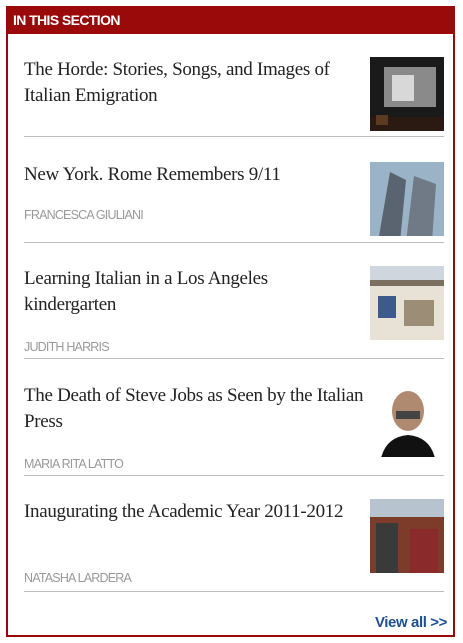  What do you see at coordinates (78, 578) in the screenshot?
I see `article-author: NATASHA LARDERA` at bounding box center [78, 578].